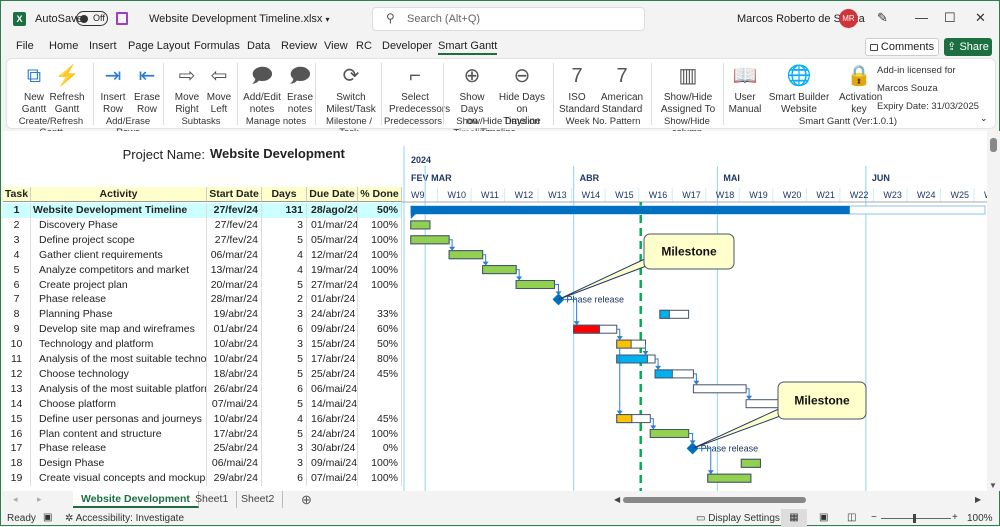 The image size is (1000, 527). What do you see at coordinates (508, 19) in the screenshot?
I see `search-input: Search (Alt+Q)` at bounding box center [508, 19].